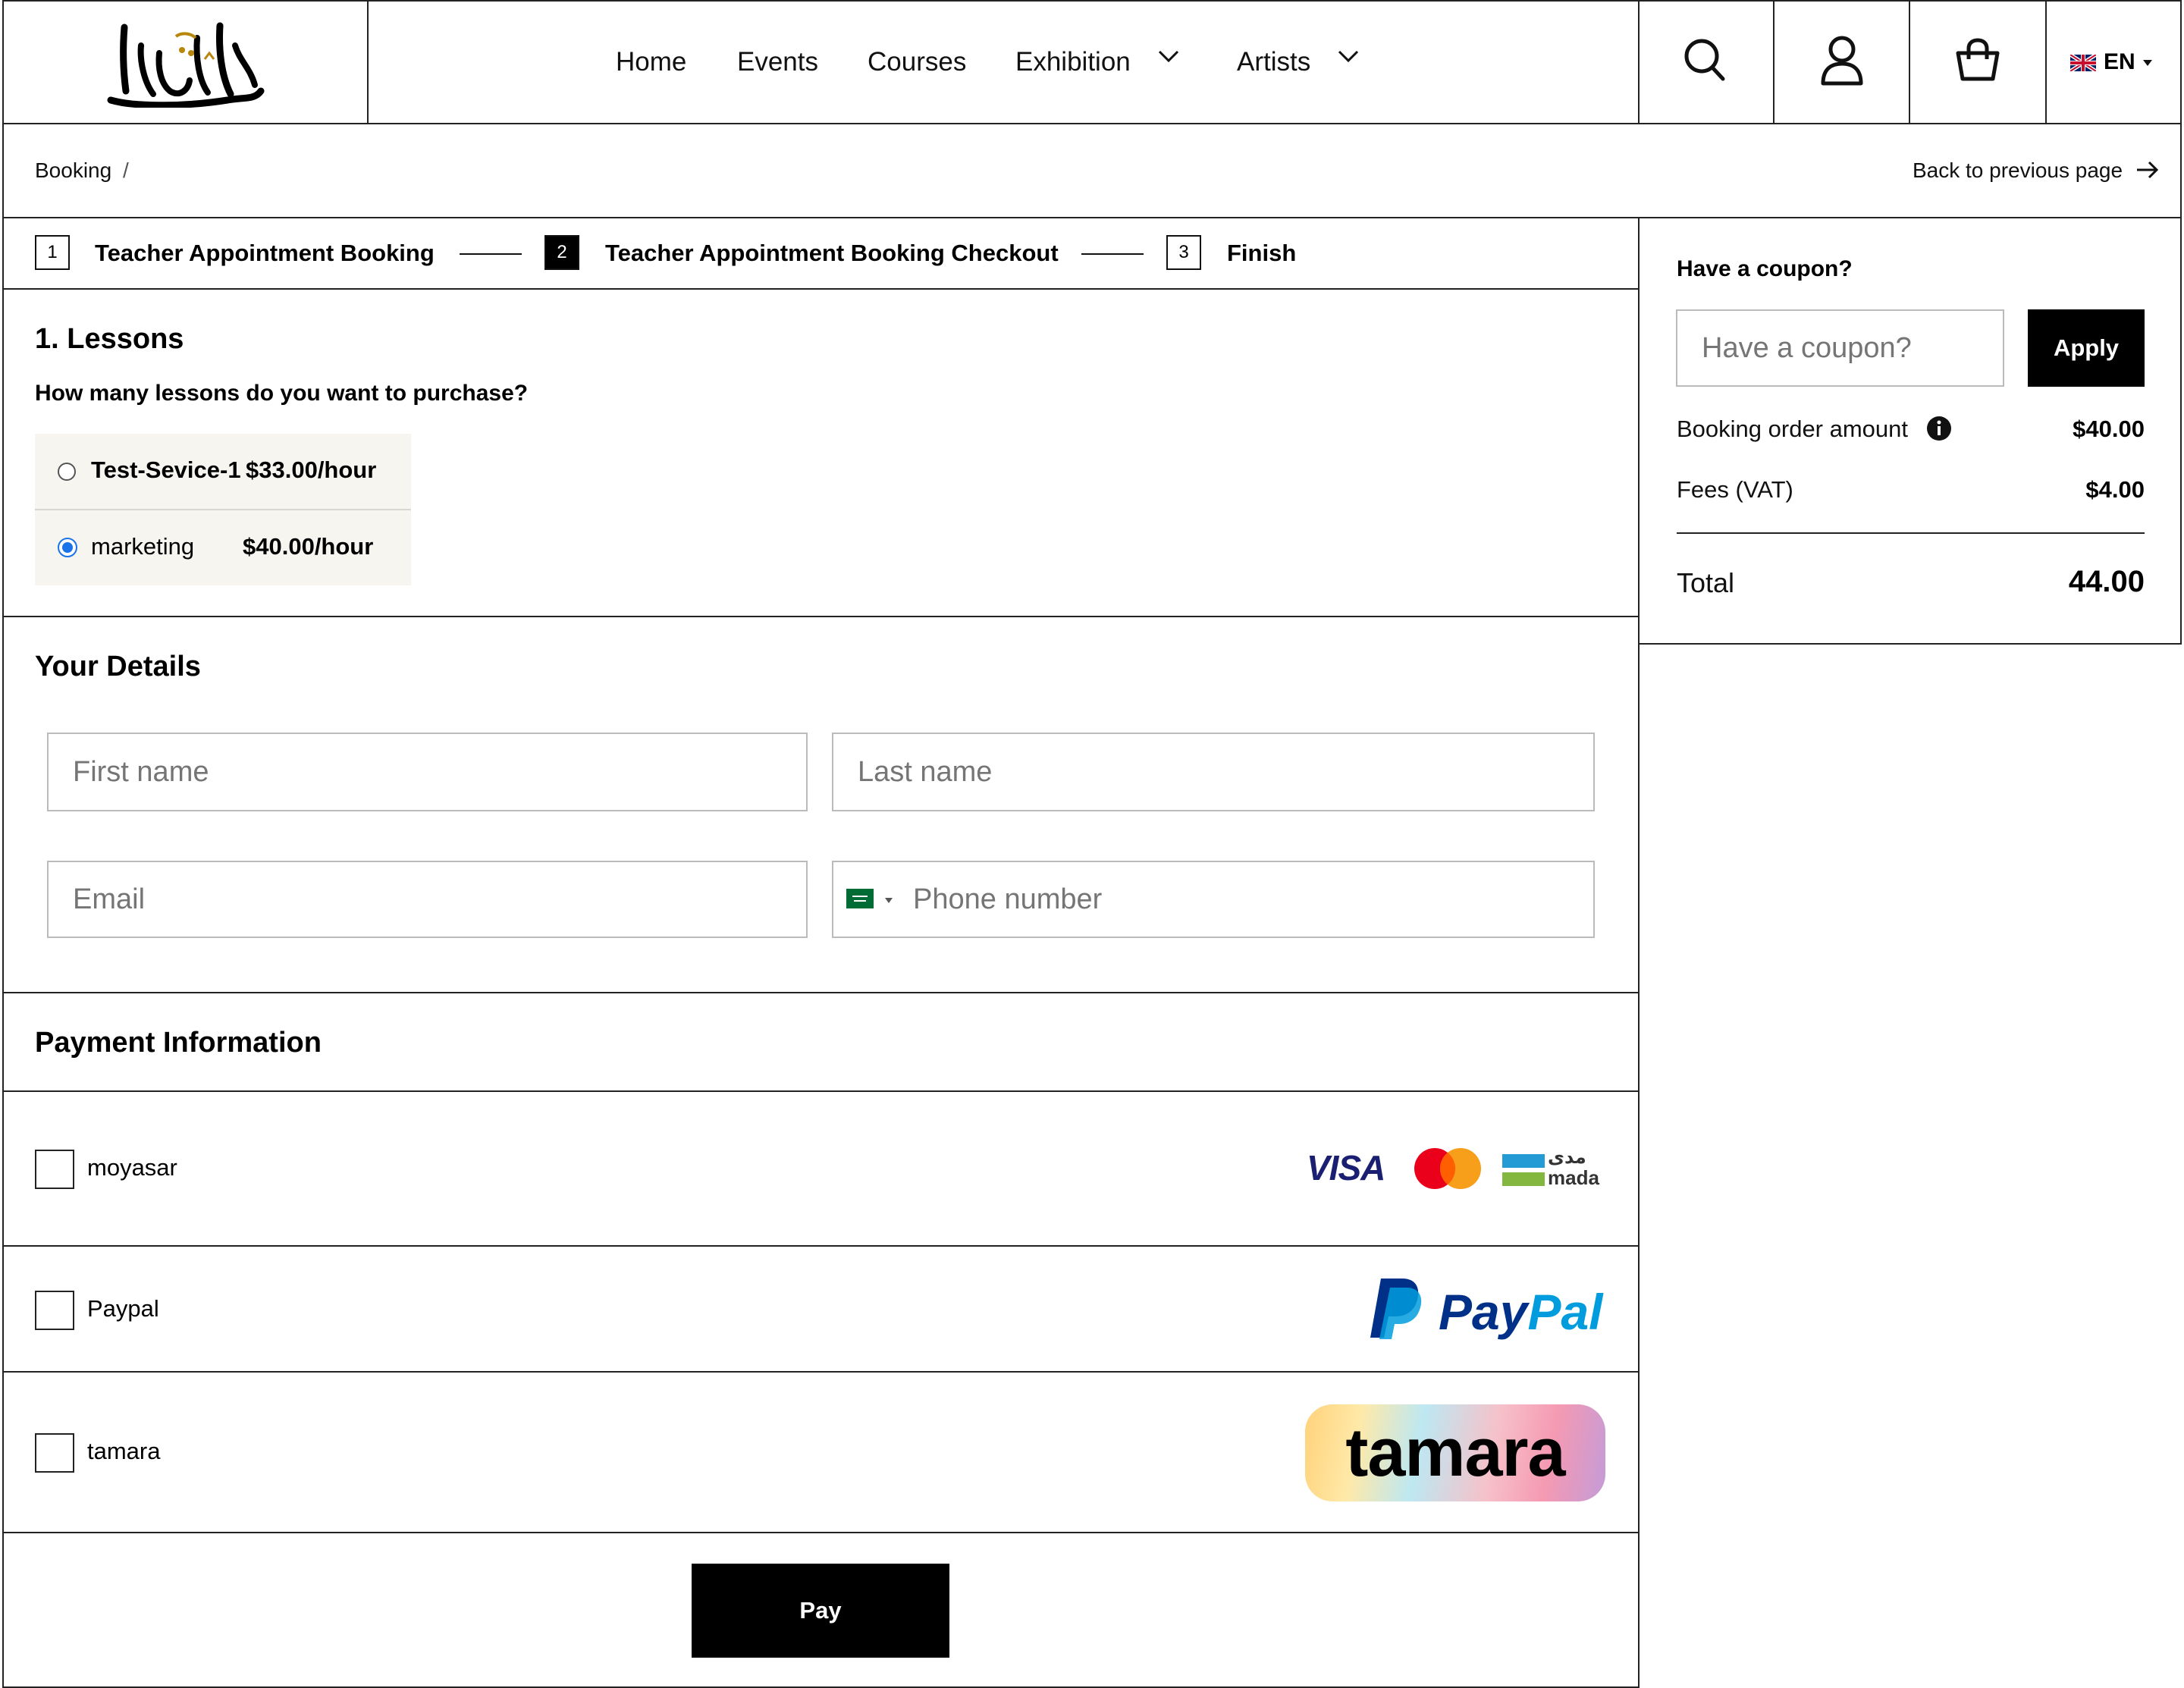 Image resolution: width=2184 pixels, height=1688 pixels. What do you see at coordinates (821, 1168) in the screenshot?
I see `payment-method-moyasar: moyasar VISA مدى mada` at bounding box center [821, 1168].